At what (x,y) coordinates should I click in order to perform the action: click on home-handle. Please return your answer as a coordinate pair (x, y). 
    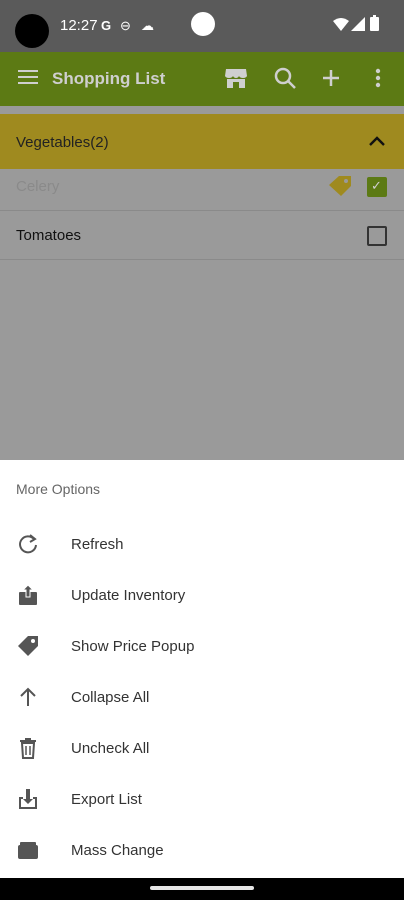
    Looking at the image, I should click on (202, 888).